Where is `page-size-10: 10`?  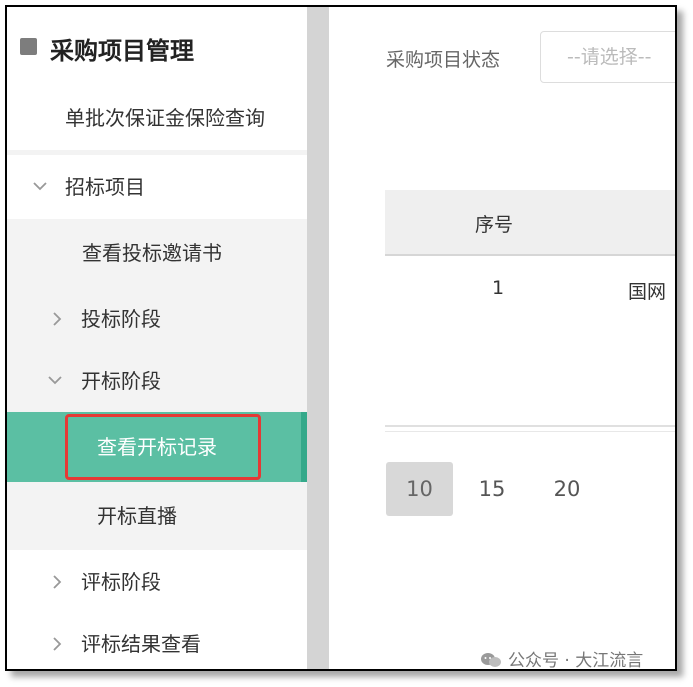 page-size-10: 10 is located at coordinates (419, 489).